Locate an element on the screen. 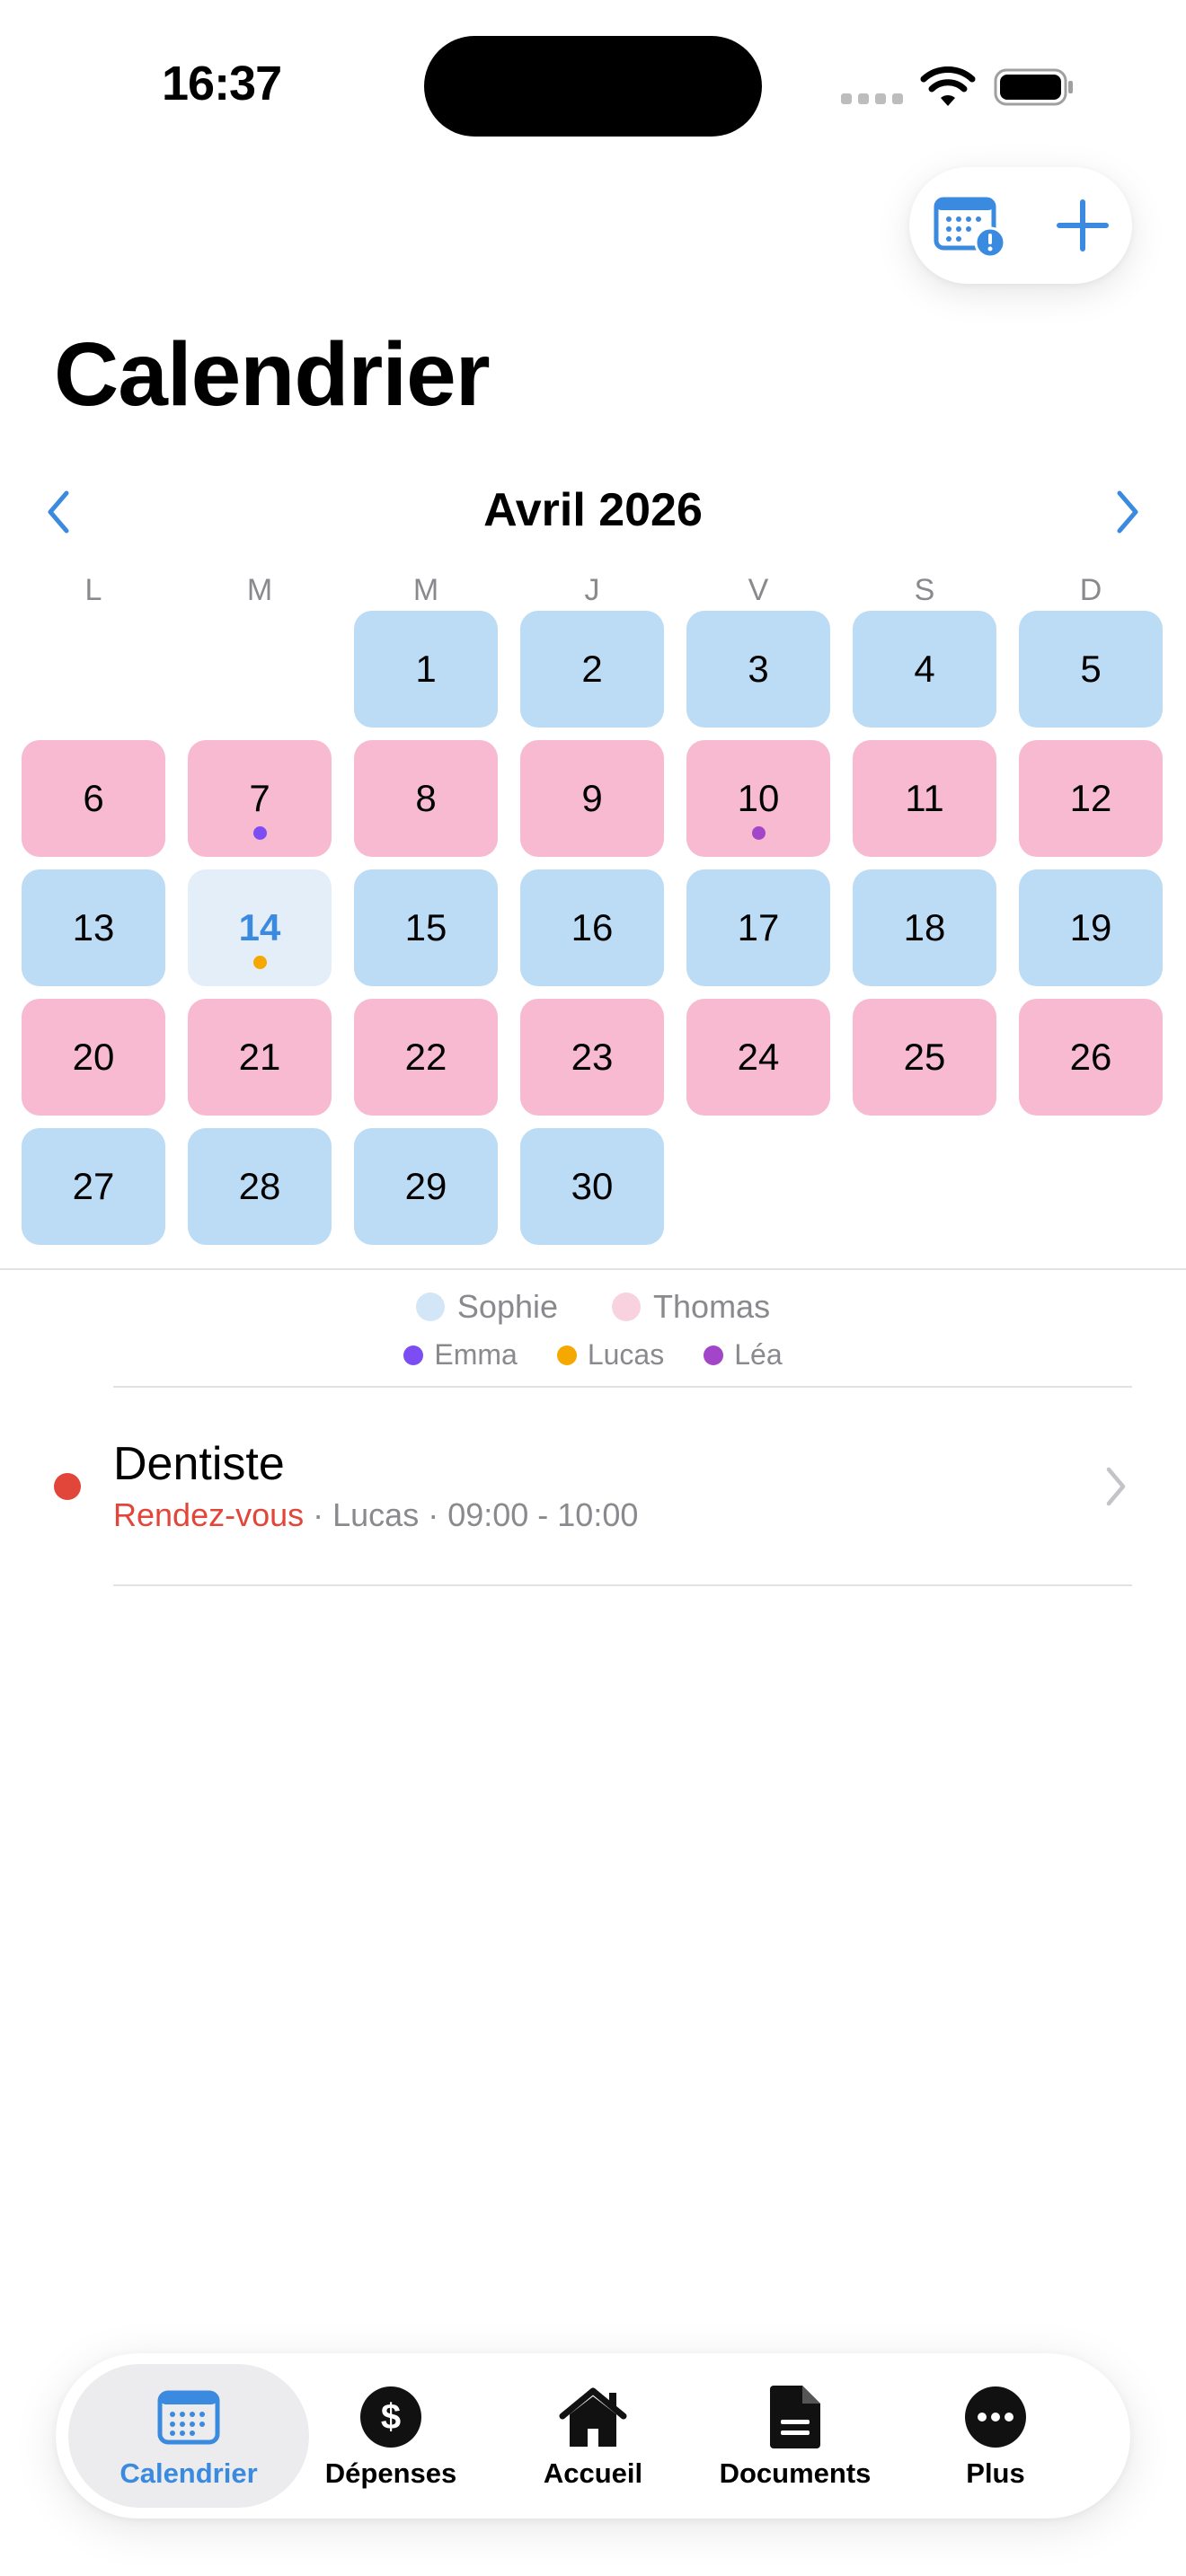 This screenshot has height=2576, width=1186. day-cell-2: 2 is located at coordinates (592, 669).